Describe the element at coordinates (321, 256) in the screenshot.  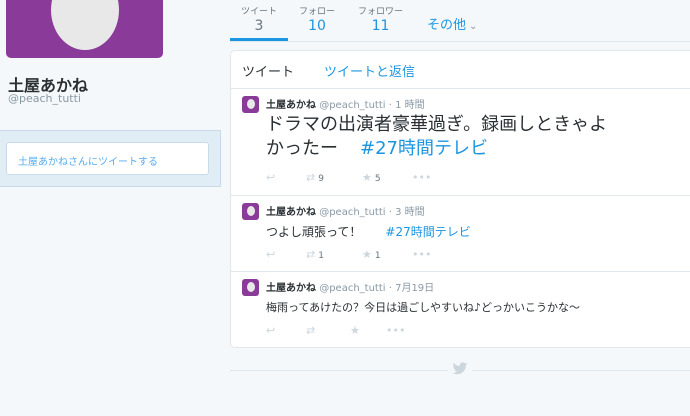
I see `retweet-count: 1` at that location.